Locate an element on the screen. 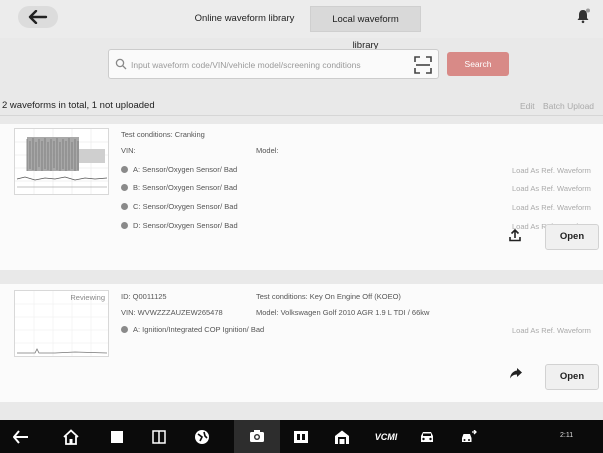 This screenshot has height=453, width=603. screen-record-icon is located at coordinates (301, 437).